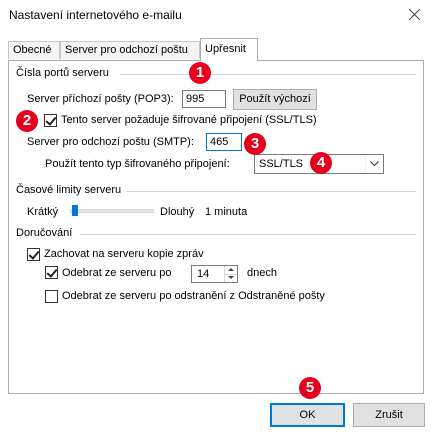 This screenshot has height=436, width=433. Describe the element at coordinates (374, 164) in the screenshot. I see `chevron-down-icon` at that location.